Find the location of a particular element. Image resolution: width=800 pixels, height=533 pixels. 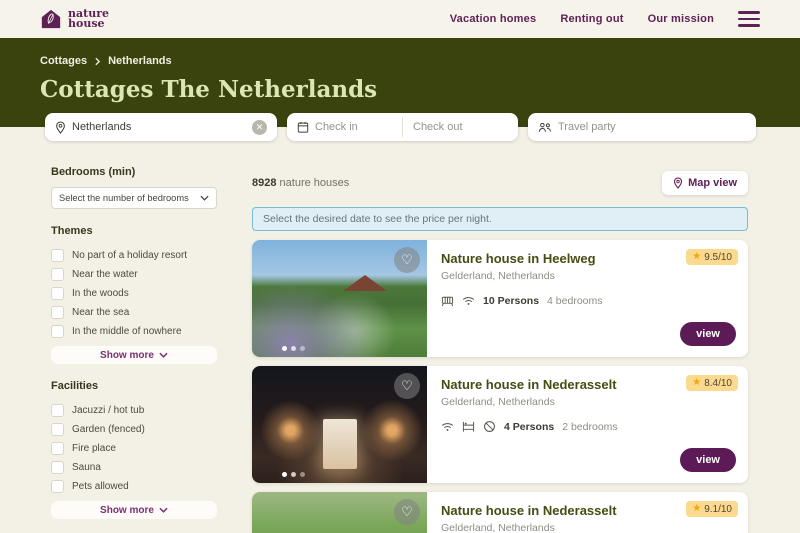

clear-location-icon: ✕ is located at coordinates (259, 127).